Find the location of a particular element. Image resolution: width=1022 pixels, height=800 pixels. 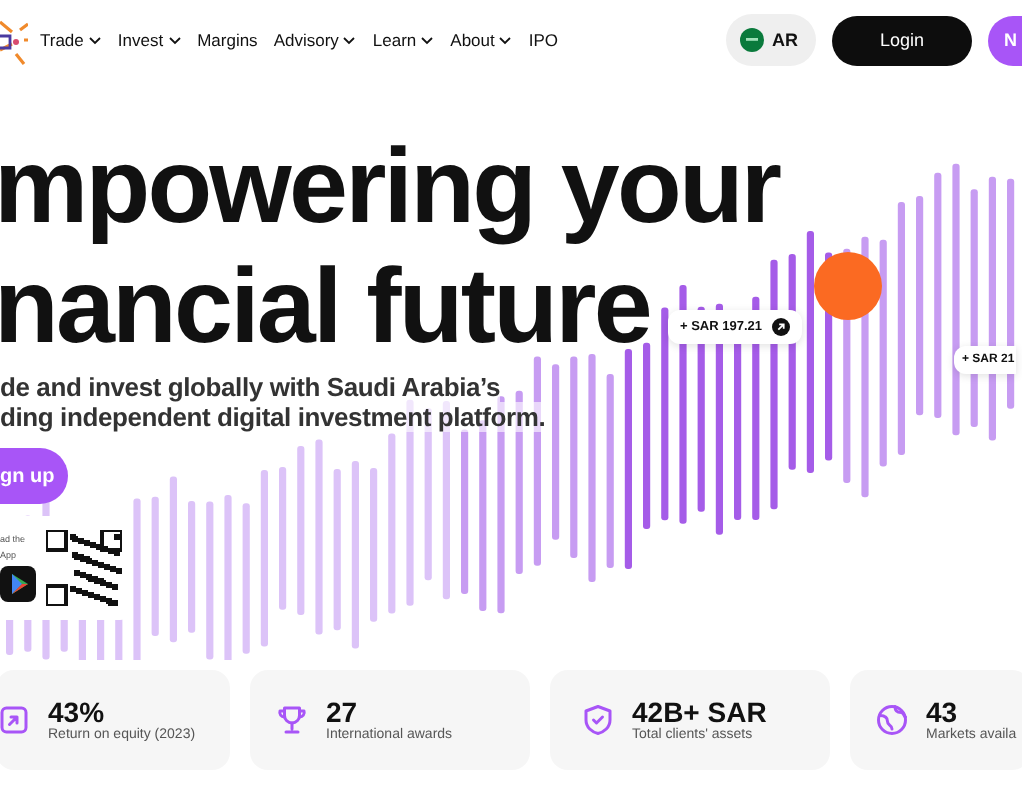

qr-code-icon is located at coordinates (84, 568).